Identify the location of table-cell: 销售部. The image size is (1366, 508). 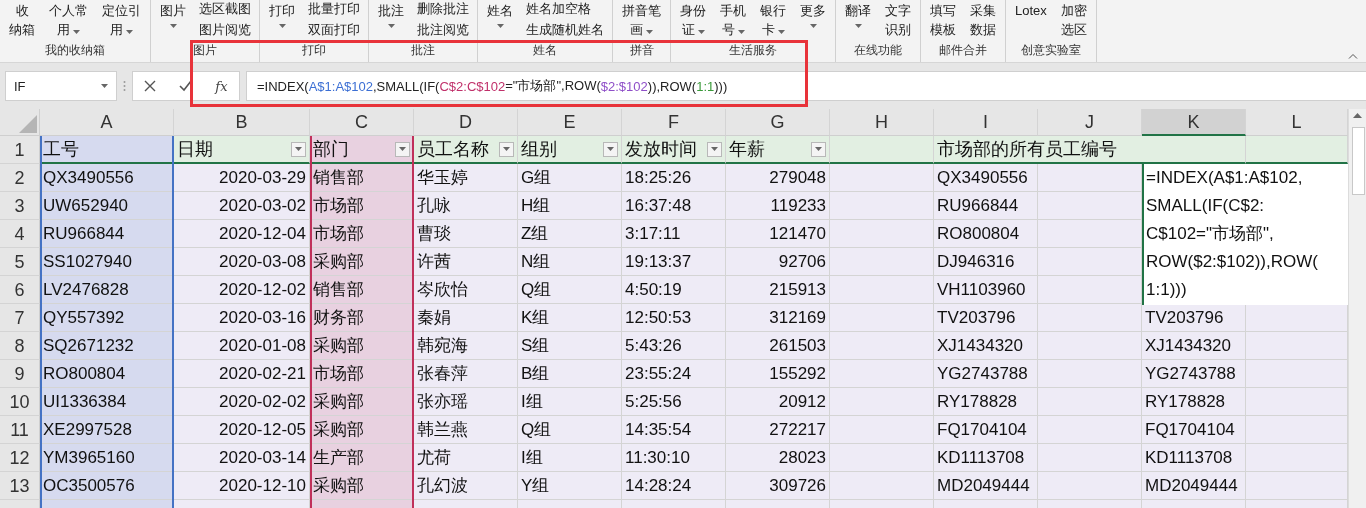
(362, 290).